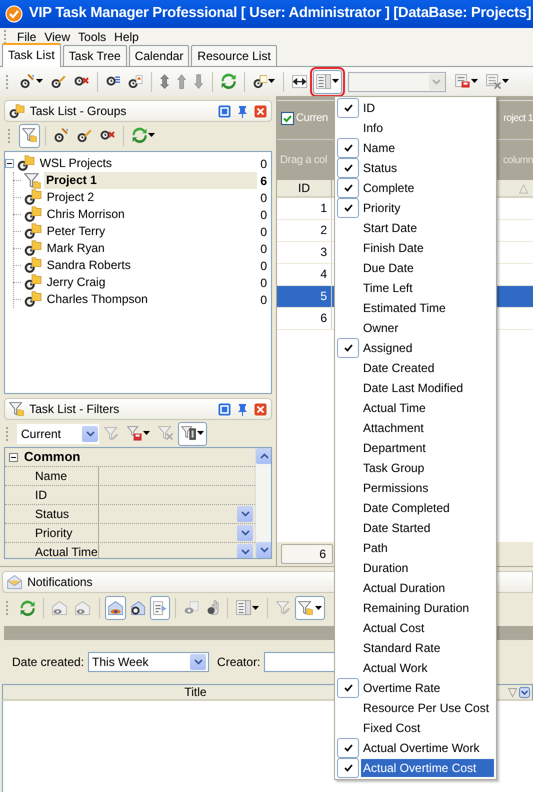  What do you see at coordinates (427, 128) in the screenshot?
I see `menu-item: Info` at bounding box center [427, 128].